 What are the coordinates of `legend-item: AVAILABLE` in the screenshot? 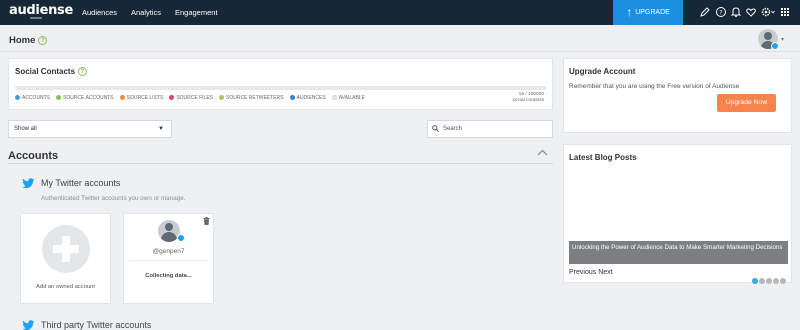 It's located at (348, 98).